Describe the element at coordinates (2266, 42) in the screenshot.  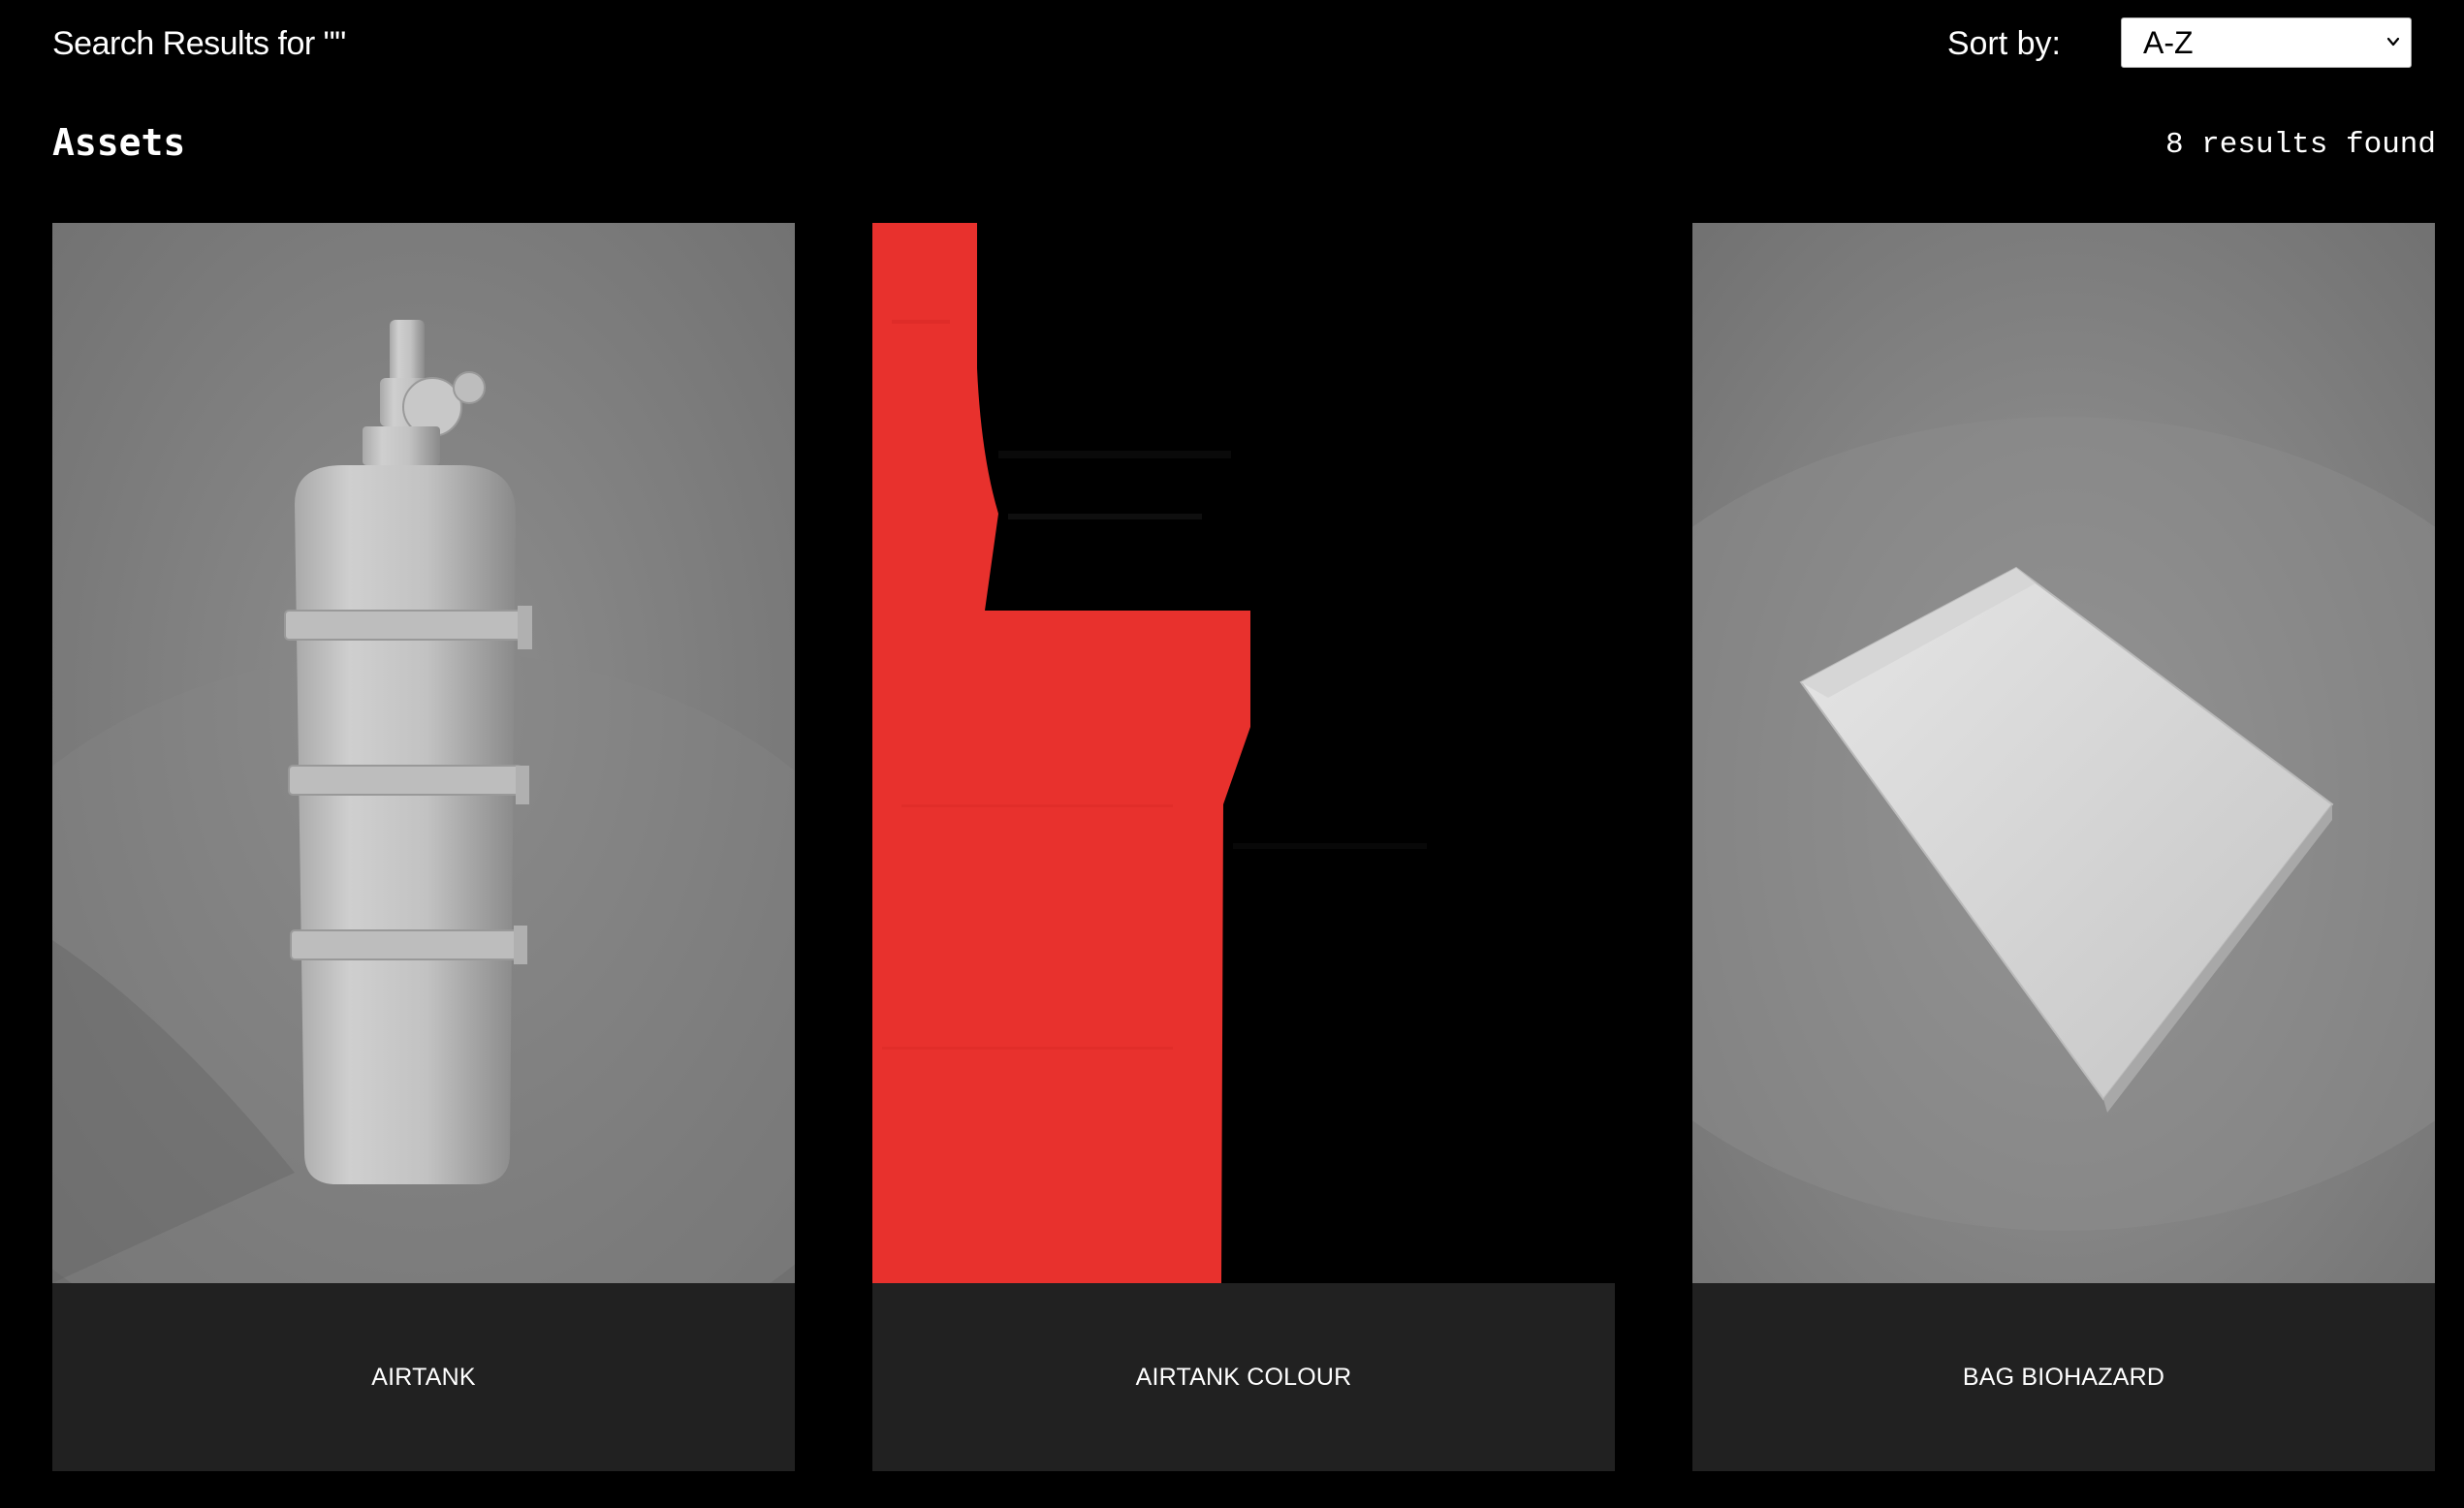
I see `sort-select: A-Z` at that location.